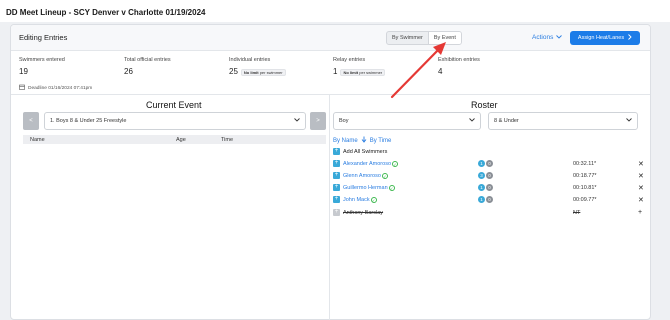 The image size is (670, 320). I want to click on roster-row: + John Mack ✓ 10 00:09.77* ✕, so click(488, 200).